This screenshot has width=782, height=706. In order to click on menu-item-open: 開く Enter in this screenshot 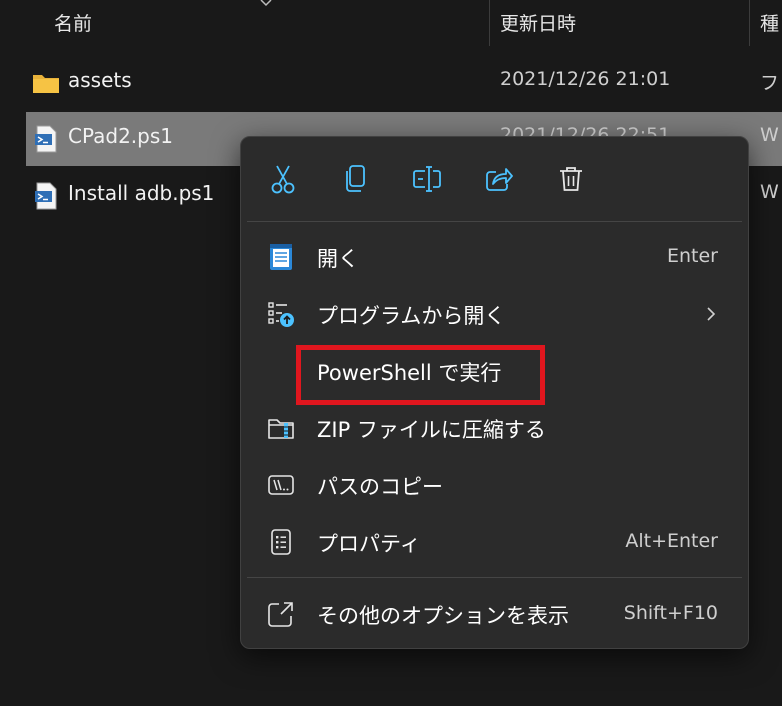, I will do `click(494, 257)`.